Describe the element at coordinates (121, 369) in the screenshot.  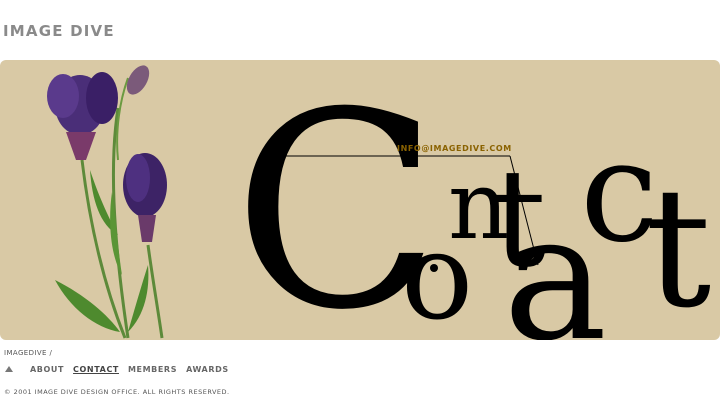
I see `main-navigation: ABOUT CONTACT MEMBERS AWARDS` at that location.